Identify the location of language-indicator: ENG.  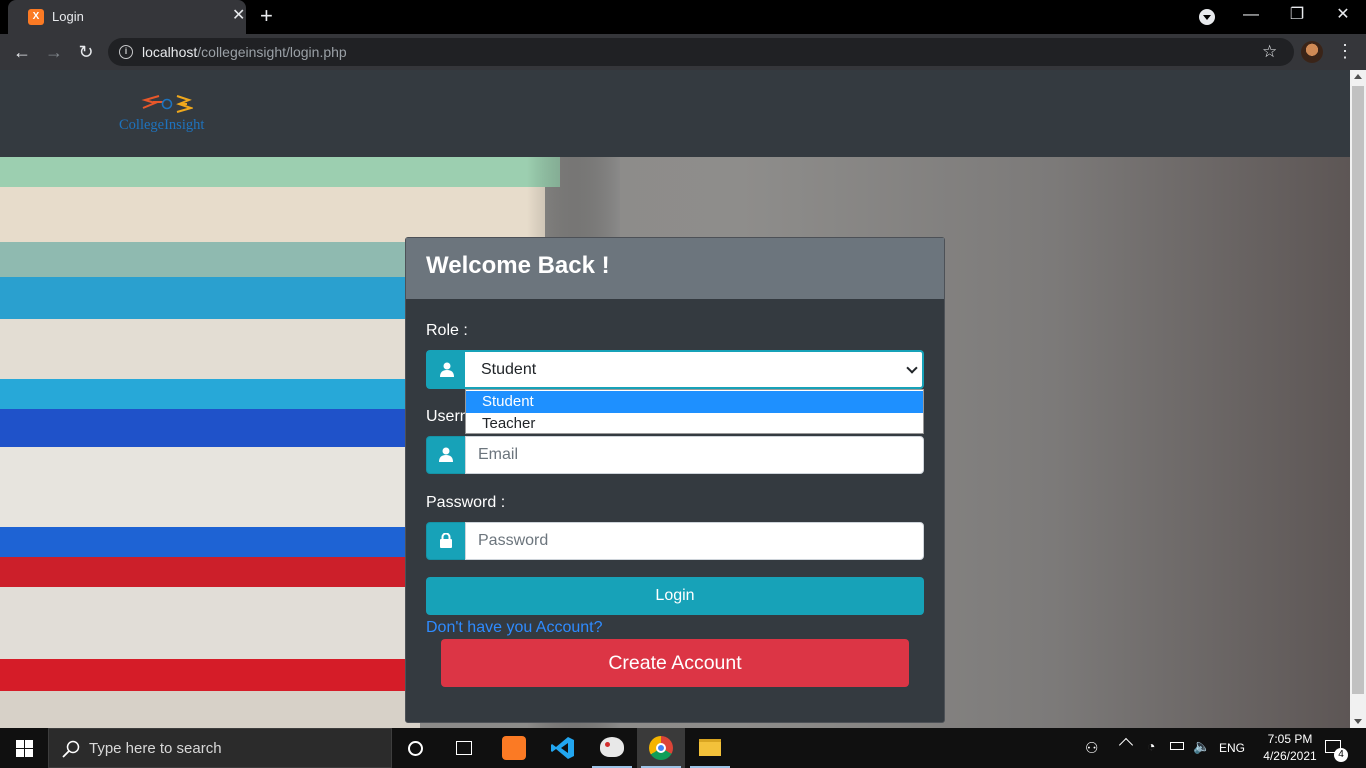
(1232, 748).